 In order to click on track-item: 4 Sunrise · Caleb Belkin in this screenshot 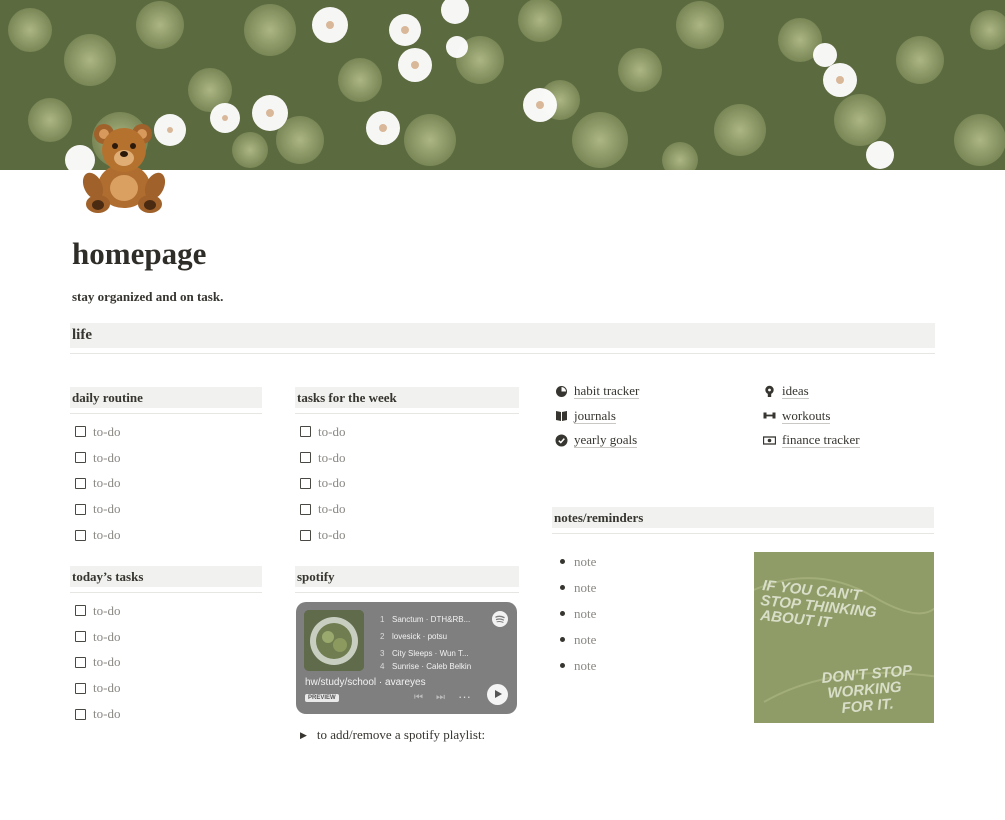, I will do `click(435, 666)`.